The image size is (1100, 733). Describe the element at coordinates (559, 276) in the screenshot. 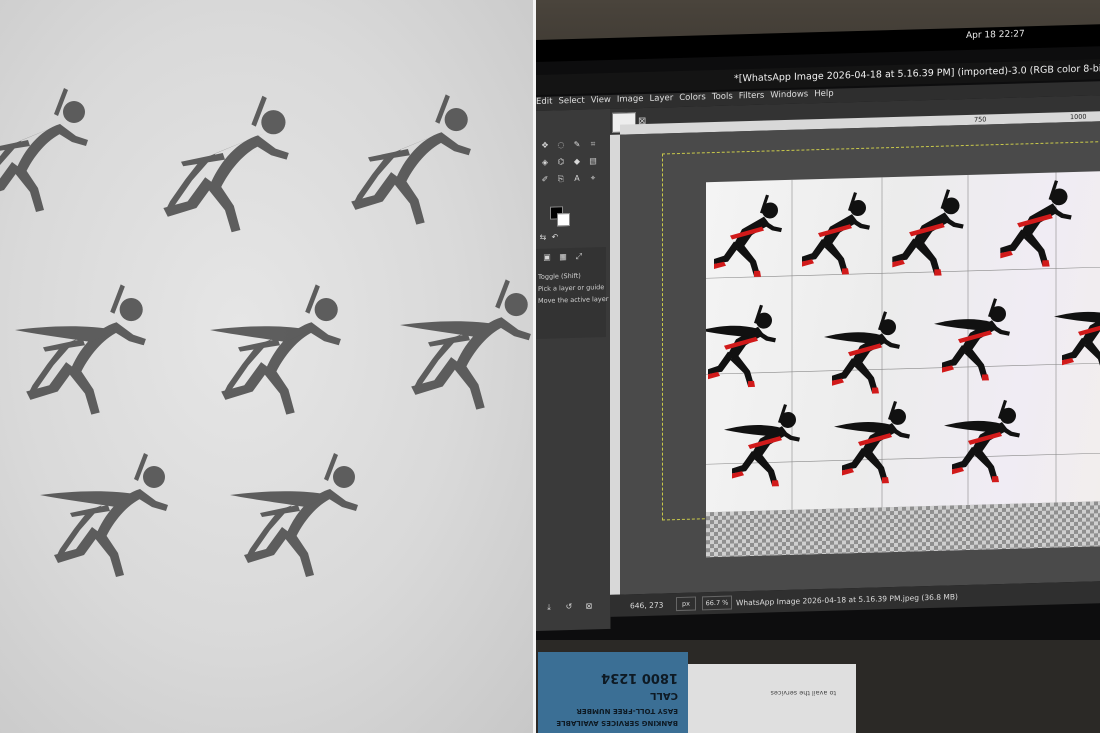

I see `toggle-label: Toggle (Shift)` at that location.